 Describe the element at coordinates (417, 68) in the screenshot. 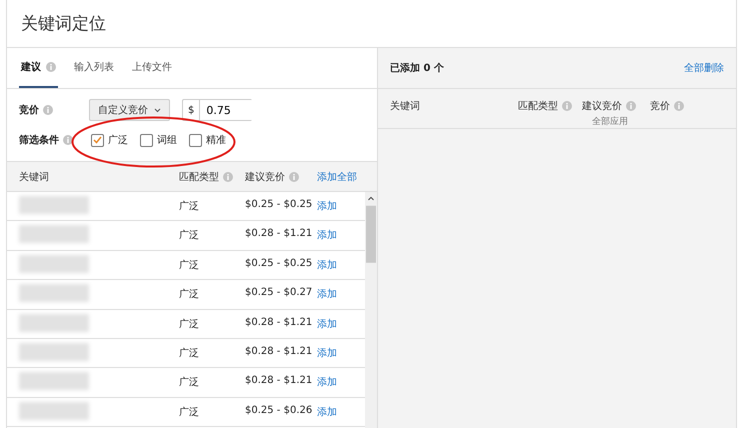

I see `added-count: 已添加 0 个` at that location.